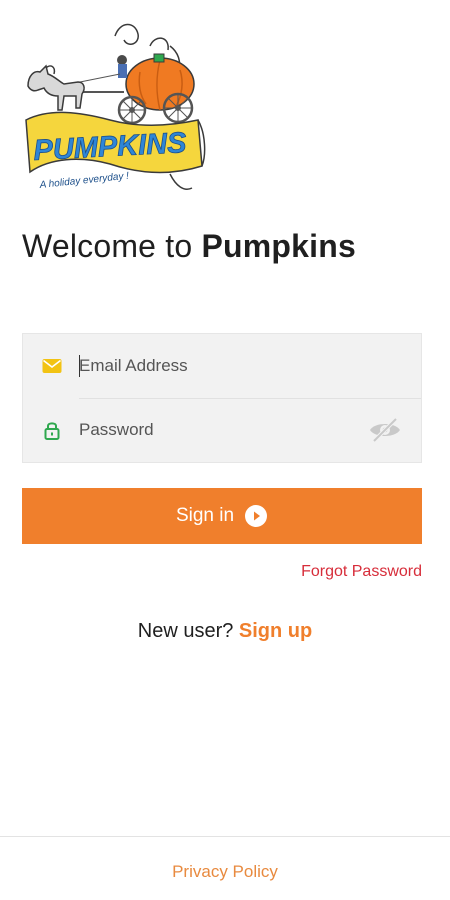  I want to click on password-input, so click(225, 430).